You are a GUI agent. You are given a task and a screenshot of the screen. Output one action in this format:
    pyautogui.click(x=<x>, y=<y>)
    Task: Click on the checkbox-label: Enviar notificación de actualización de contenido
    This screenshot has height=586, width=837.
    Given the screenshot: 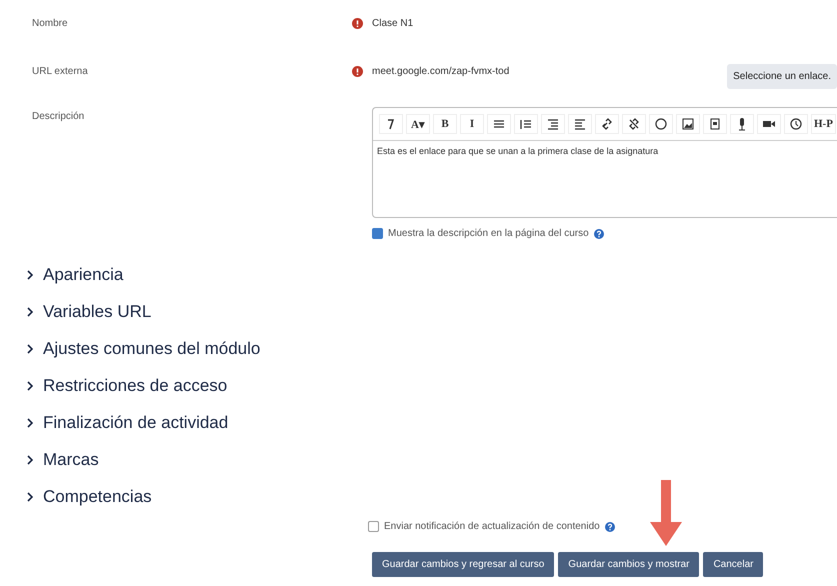 What is the action you would take?
    pyautogui.click(x=492, y=526)
    